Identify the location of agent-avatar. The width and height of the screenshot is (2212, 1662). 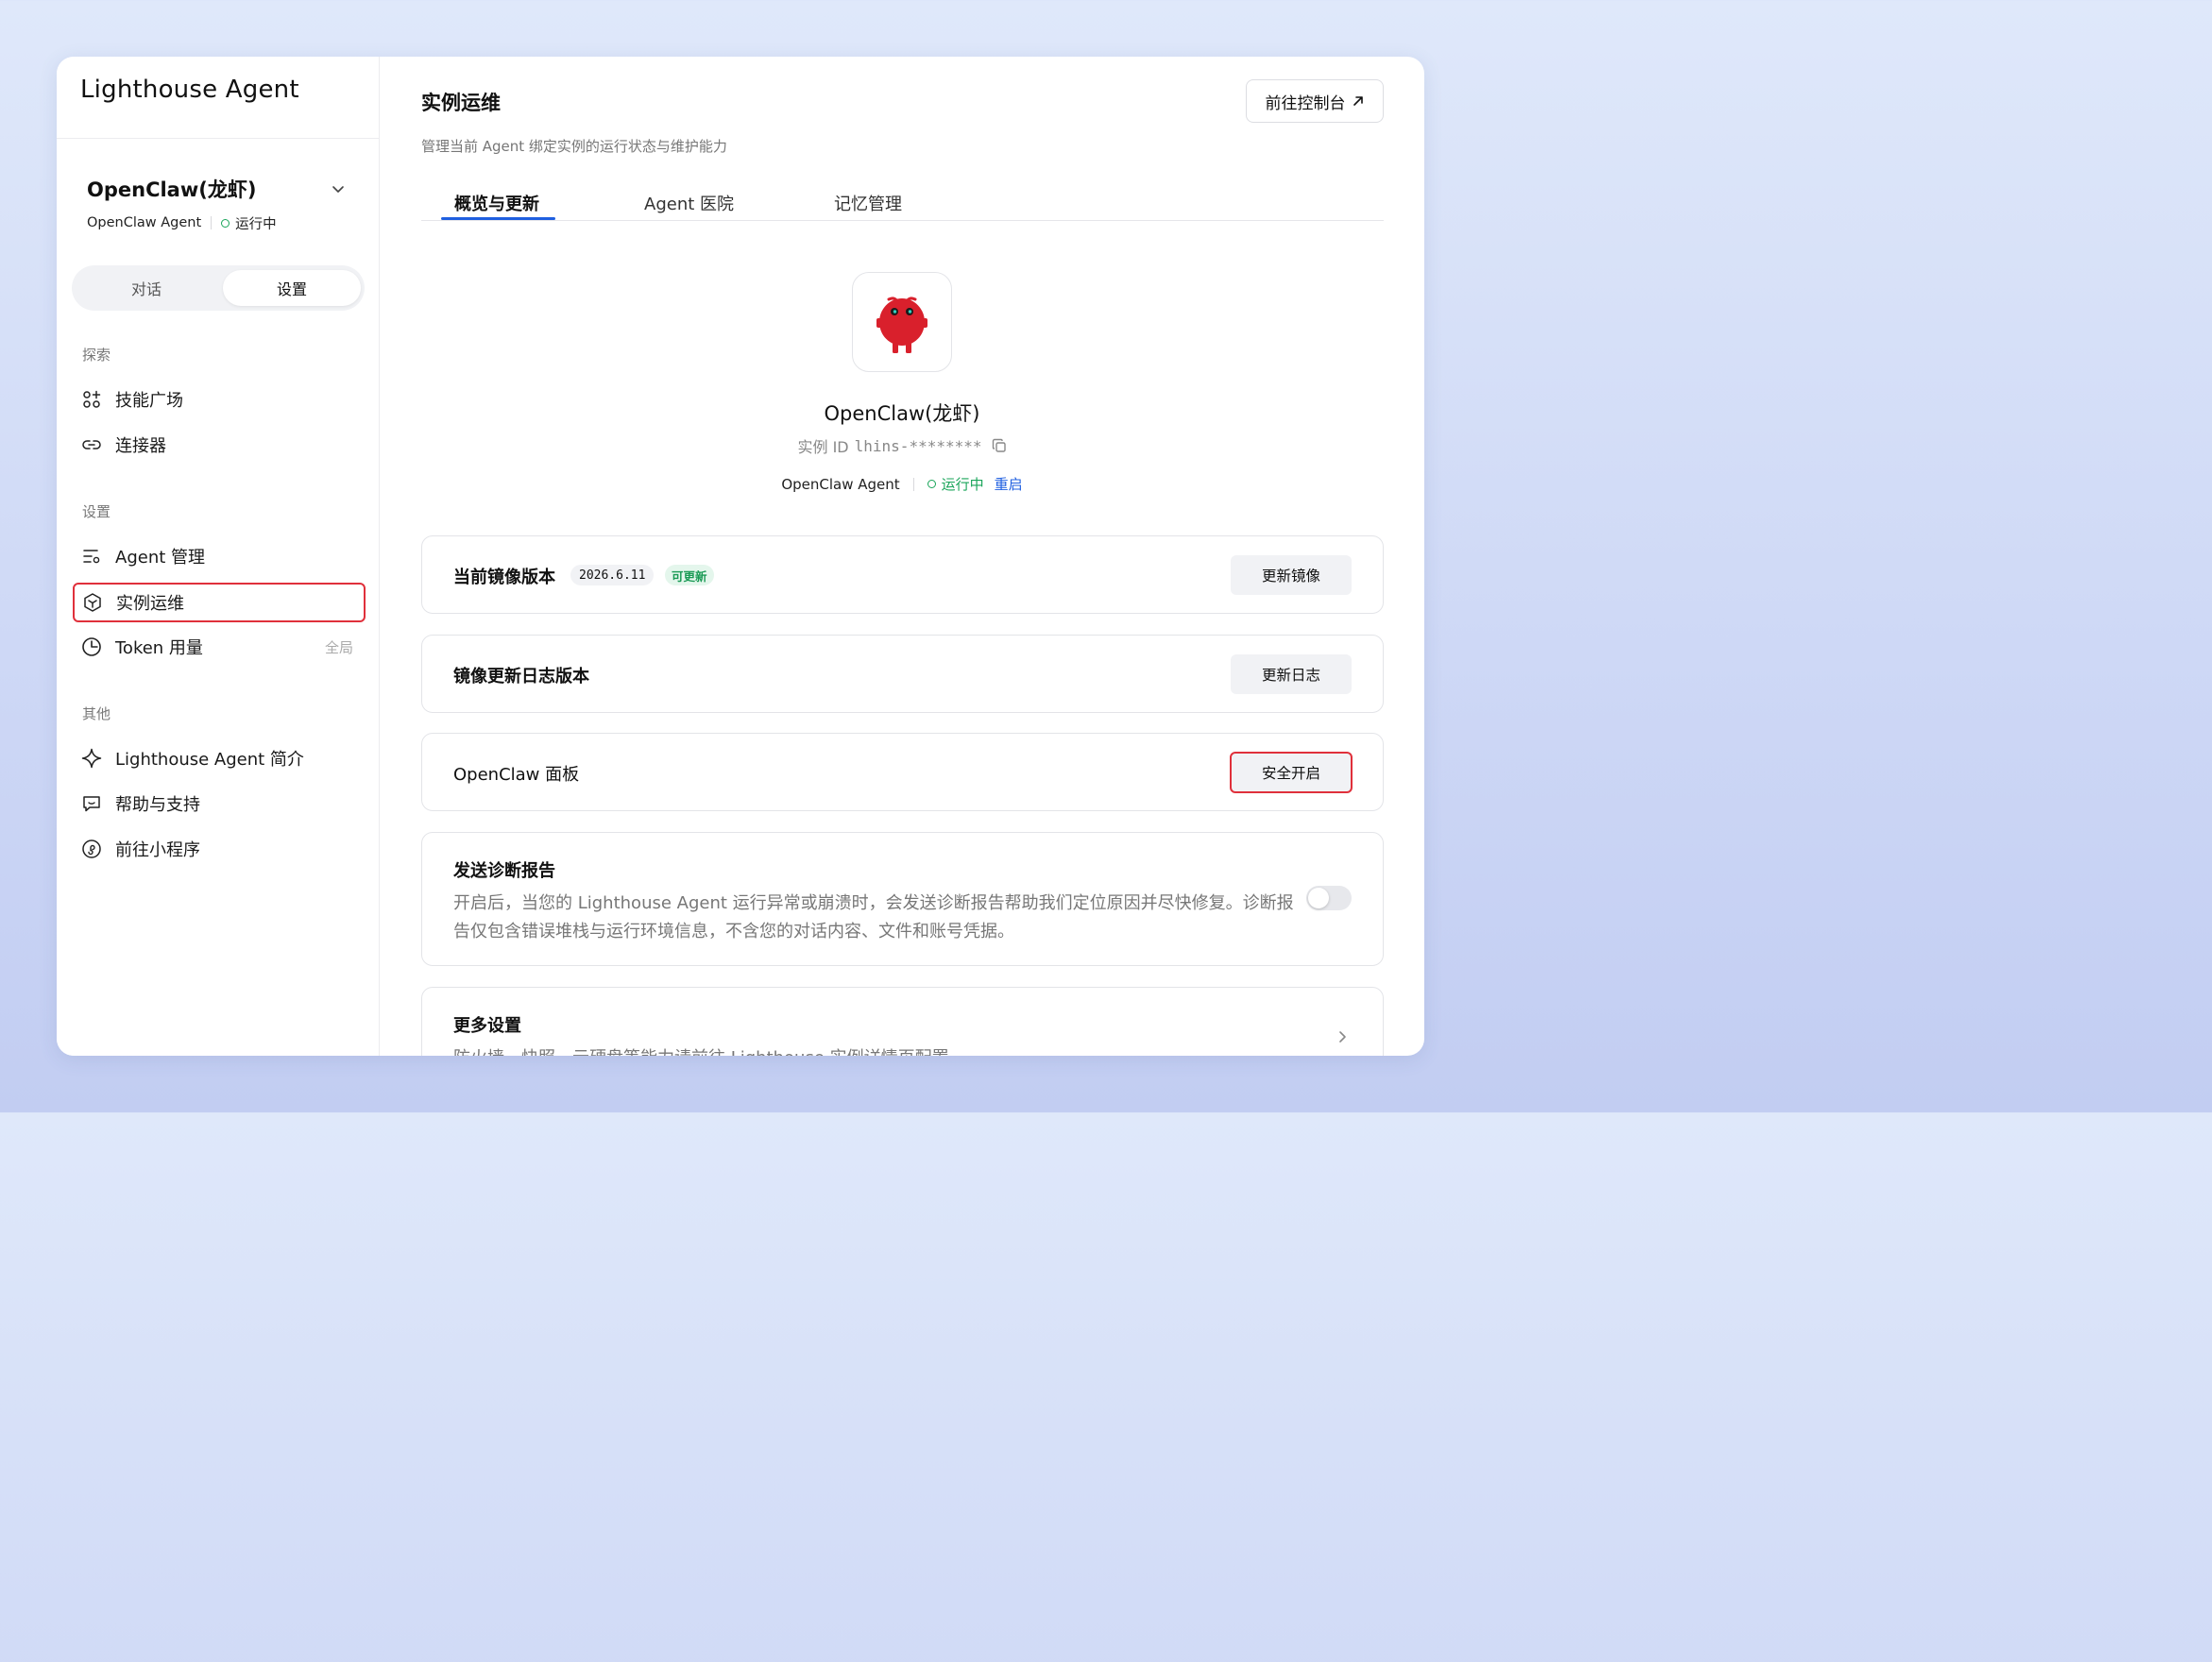
(902, 322).